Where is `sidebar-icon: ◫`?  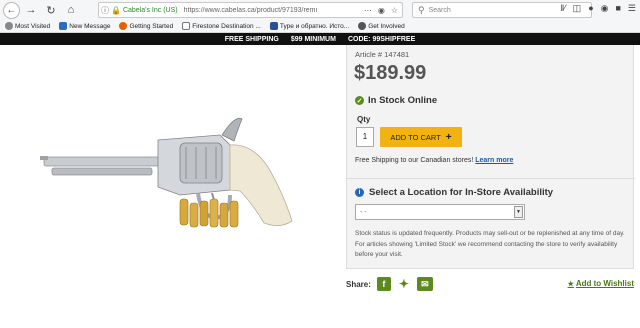 sidebar-icon: ◫ is located at coordinates (577, 8).